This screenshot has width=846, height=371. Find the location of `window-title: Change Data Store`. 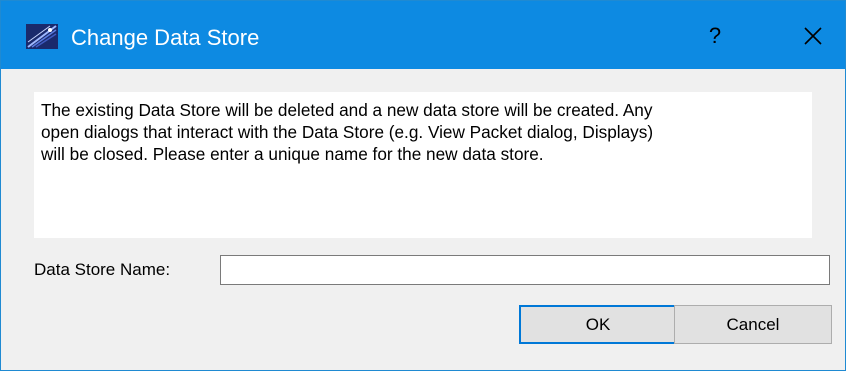

window-title: Change Data Store is located at coordinates (165, 37).